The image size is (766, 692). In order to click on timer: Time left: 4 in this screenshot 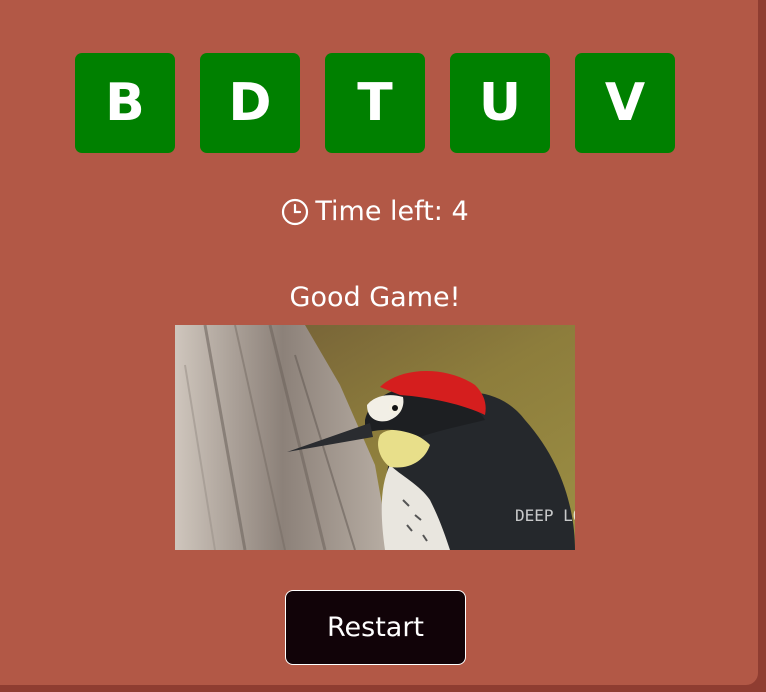, I will do `click(375, 211)`.